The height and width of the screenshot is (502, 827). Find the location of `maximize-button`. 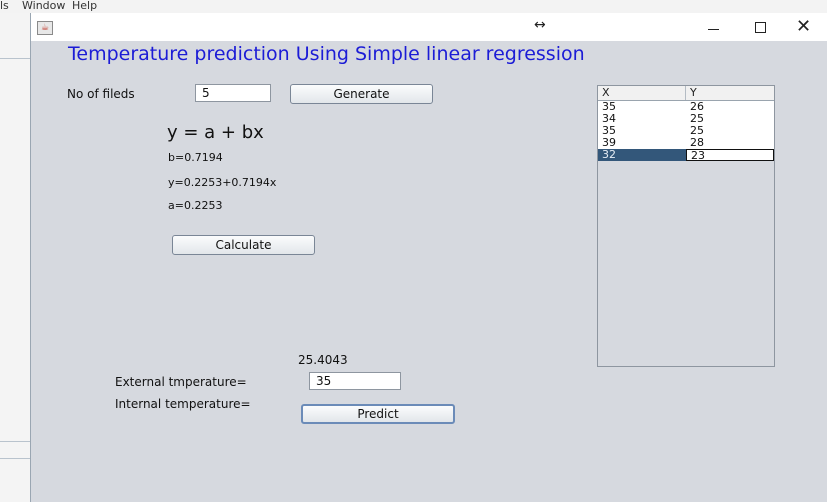

maximize-button is located at coordinates (760, 27).